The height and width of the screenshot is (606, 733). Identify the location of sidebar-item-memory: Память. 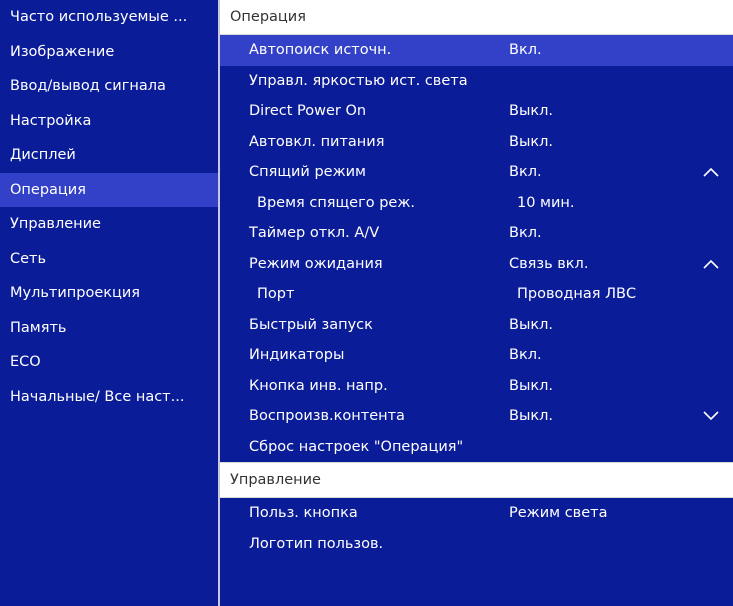
(109, 328).